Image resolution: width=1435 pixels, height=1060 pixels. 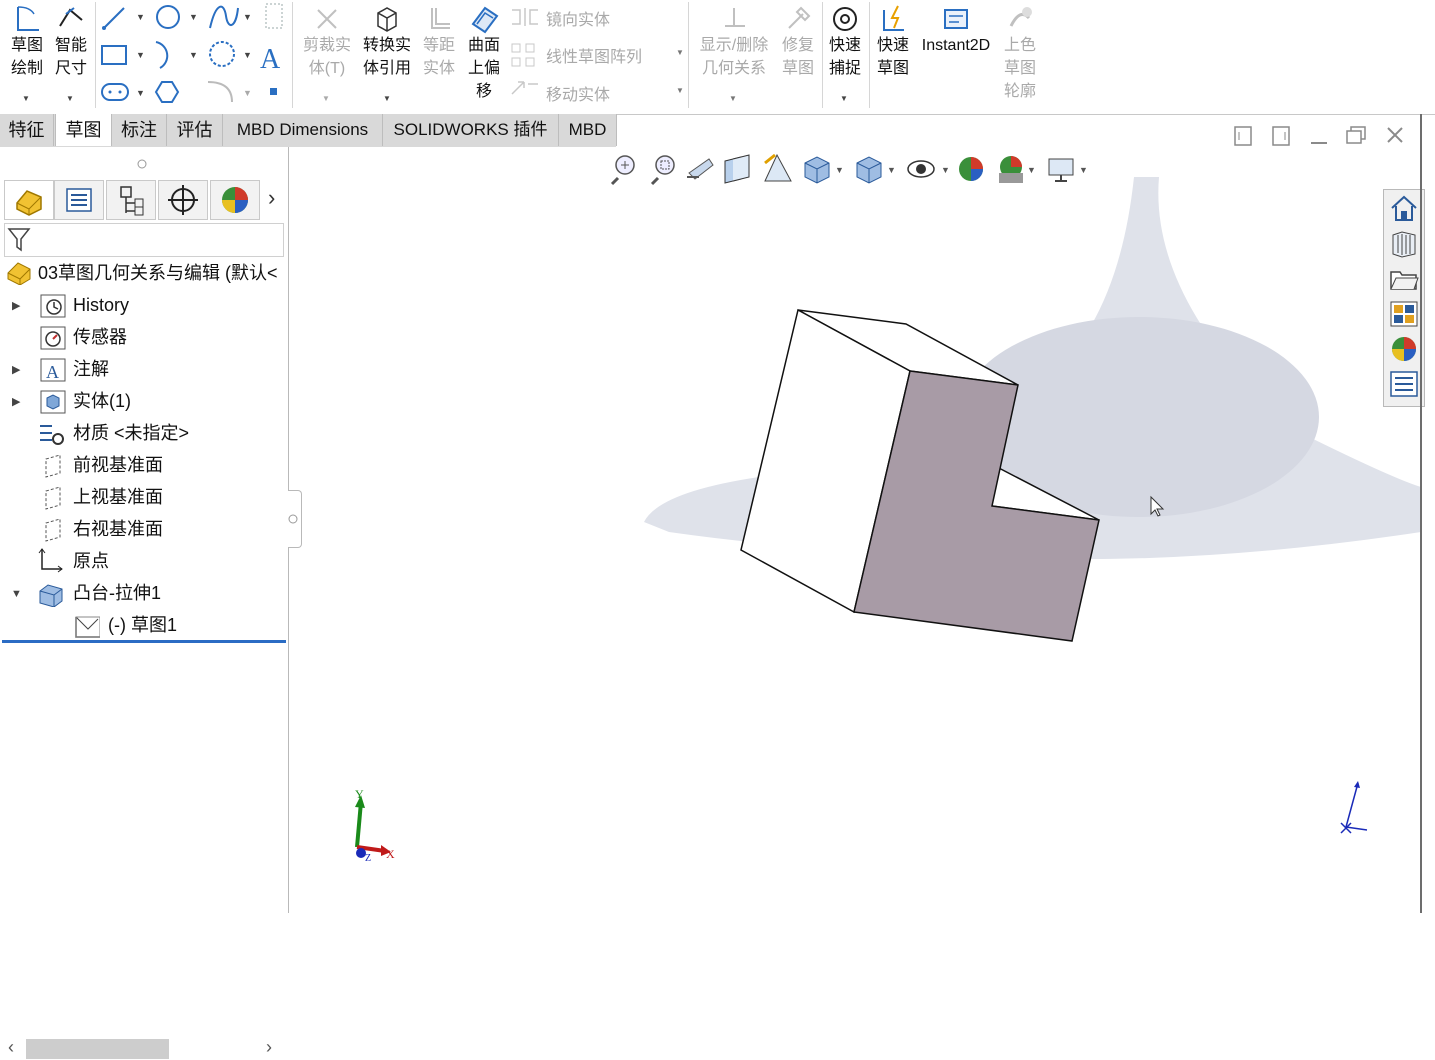 What do you see at coordinates (956, 19) in the screenshot?
I see `instant2d-icon` at bounding box center [956, 19].